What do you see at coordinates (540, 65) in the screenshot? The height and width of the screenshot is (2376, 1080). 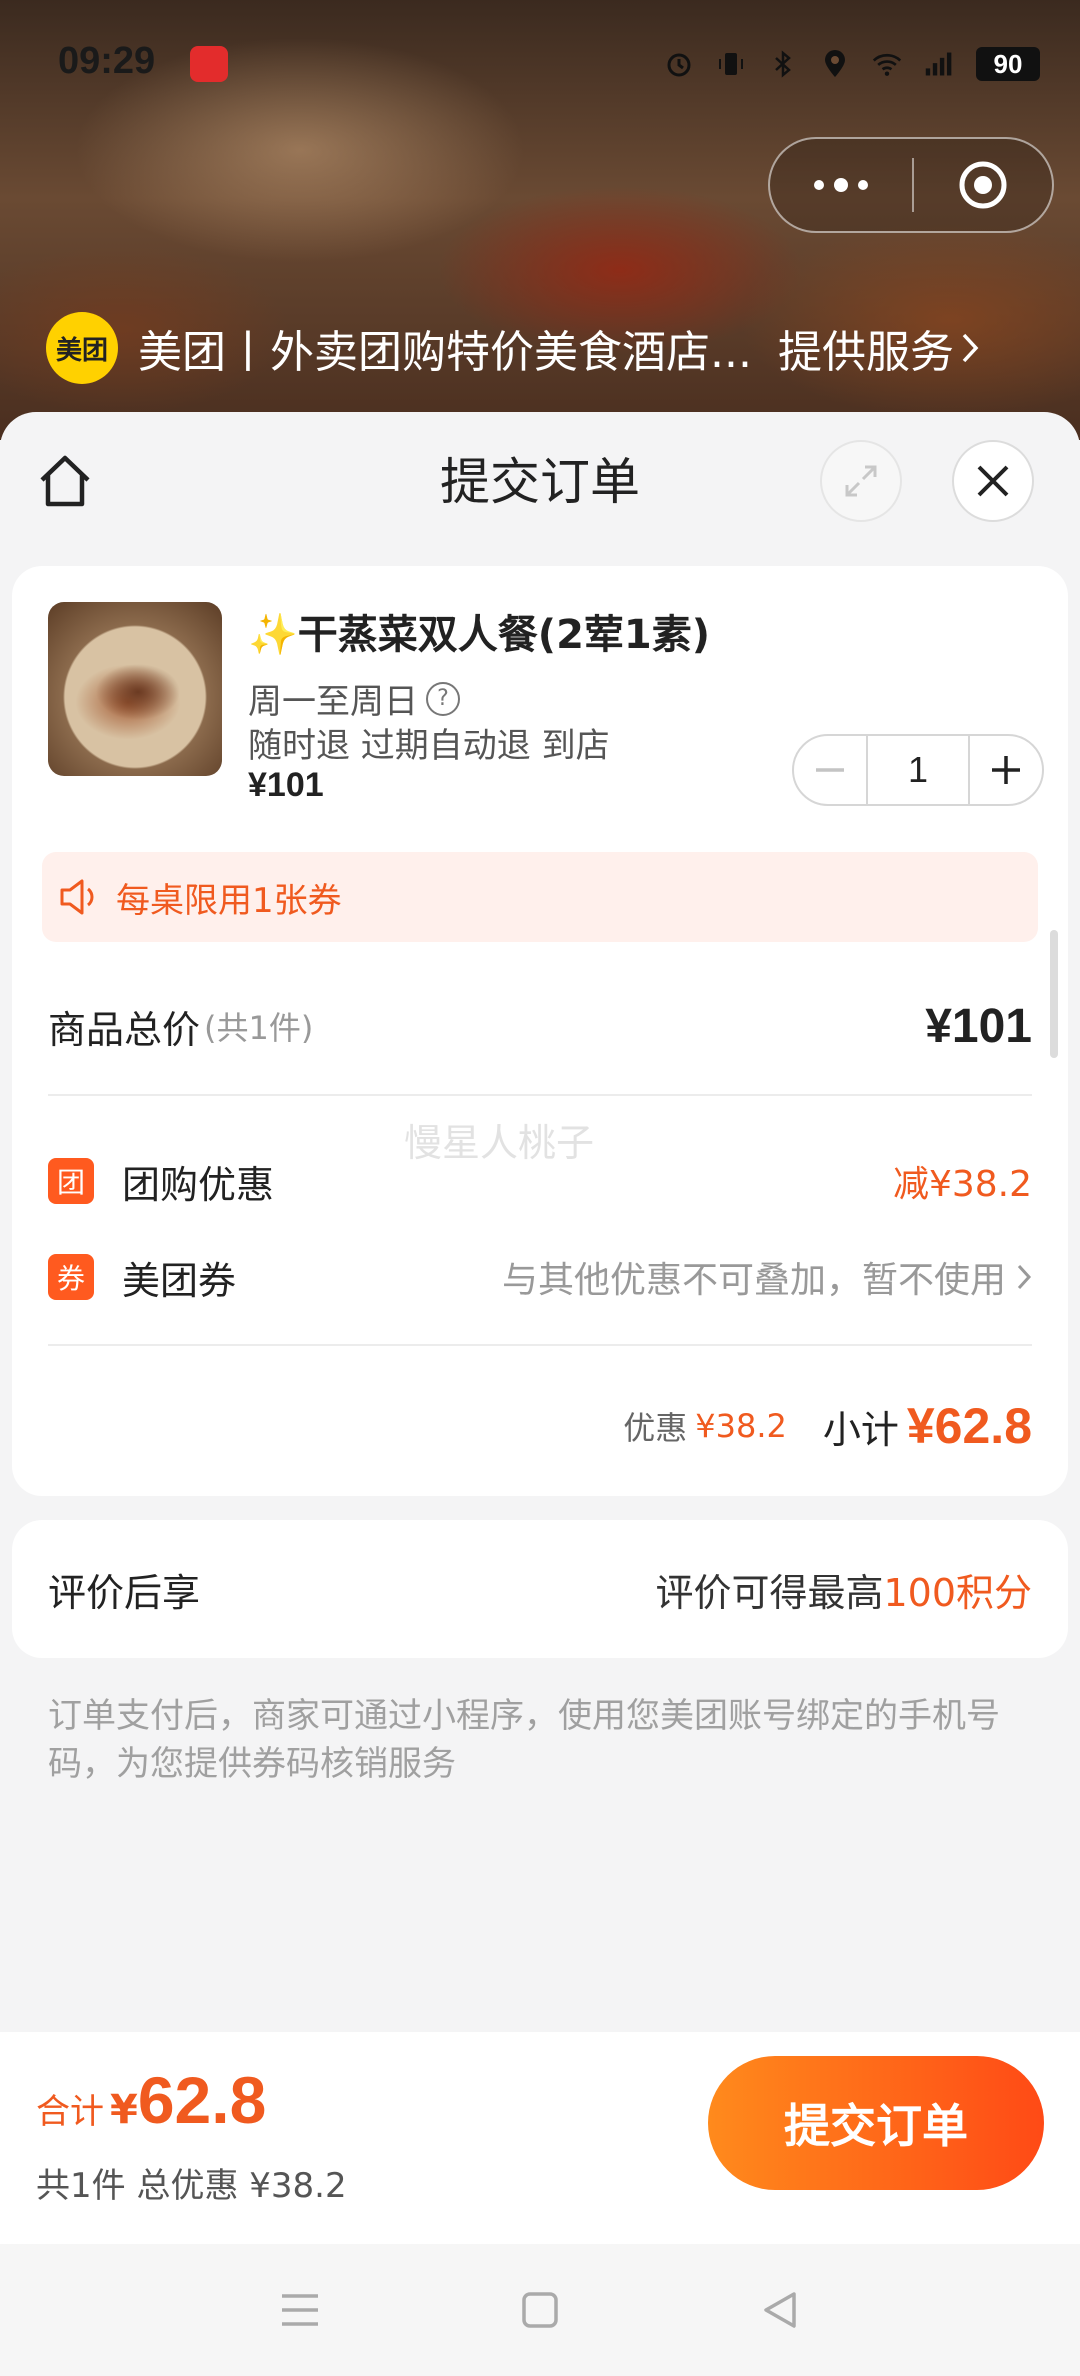 I see `status-bar: 09:29 90` at bounding box center [540, 65].